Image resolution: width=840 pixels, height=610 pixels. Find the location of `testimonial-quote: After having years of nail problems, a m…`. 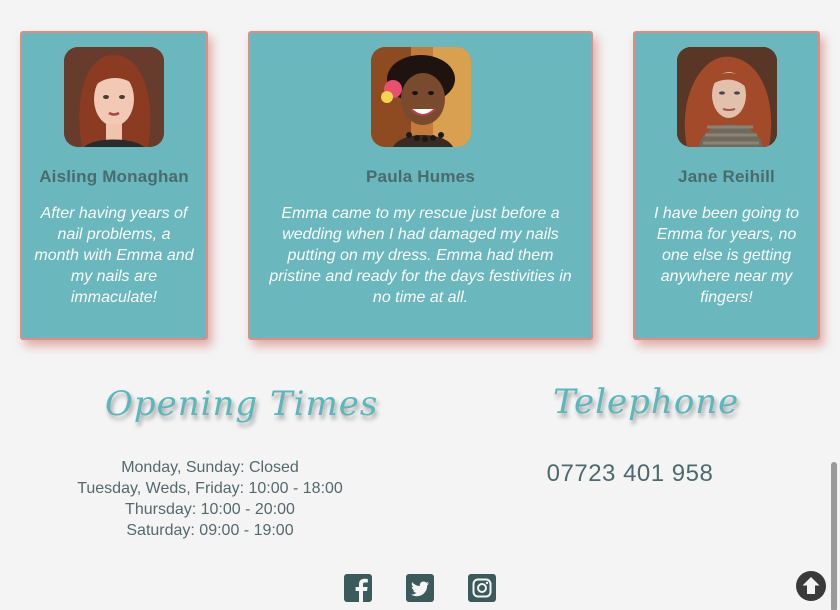

testimonial-quote: After having years of nail problems, a m… is located at coordinates (114, 255).